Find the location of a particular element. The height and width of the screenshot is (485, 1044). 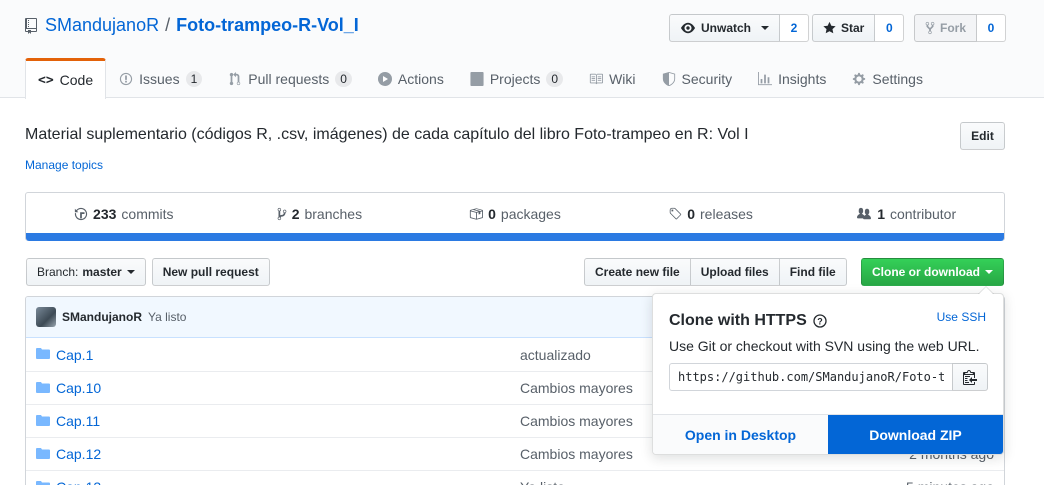

packages-count: 0 is located at coordinates (492, 213).